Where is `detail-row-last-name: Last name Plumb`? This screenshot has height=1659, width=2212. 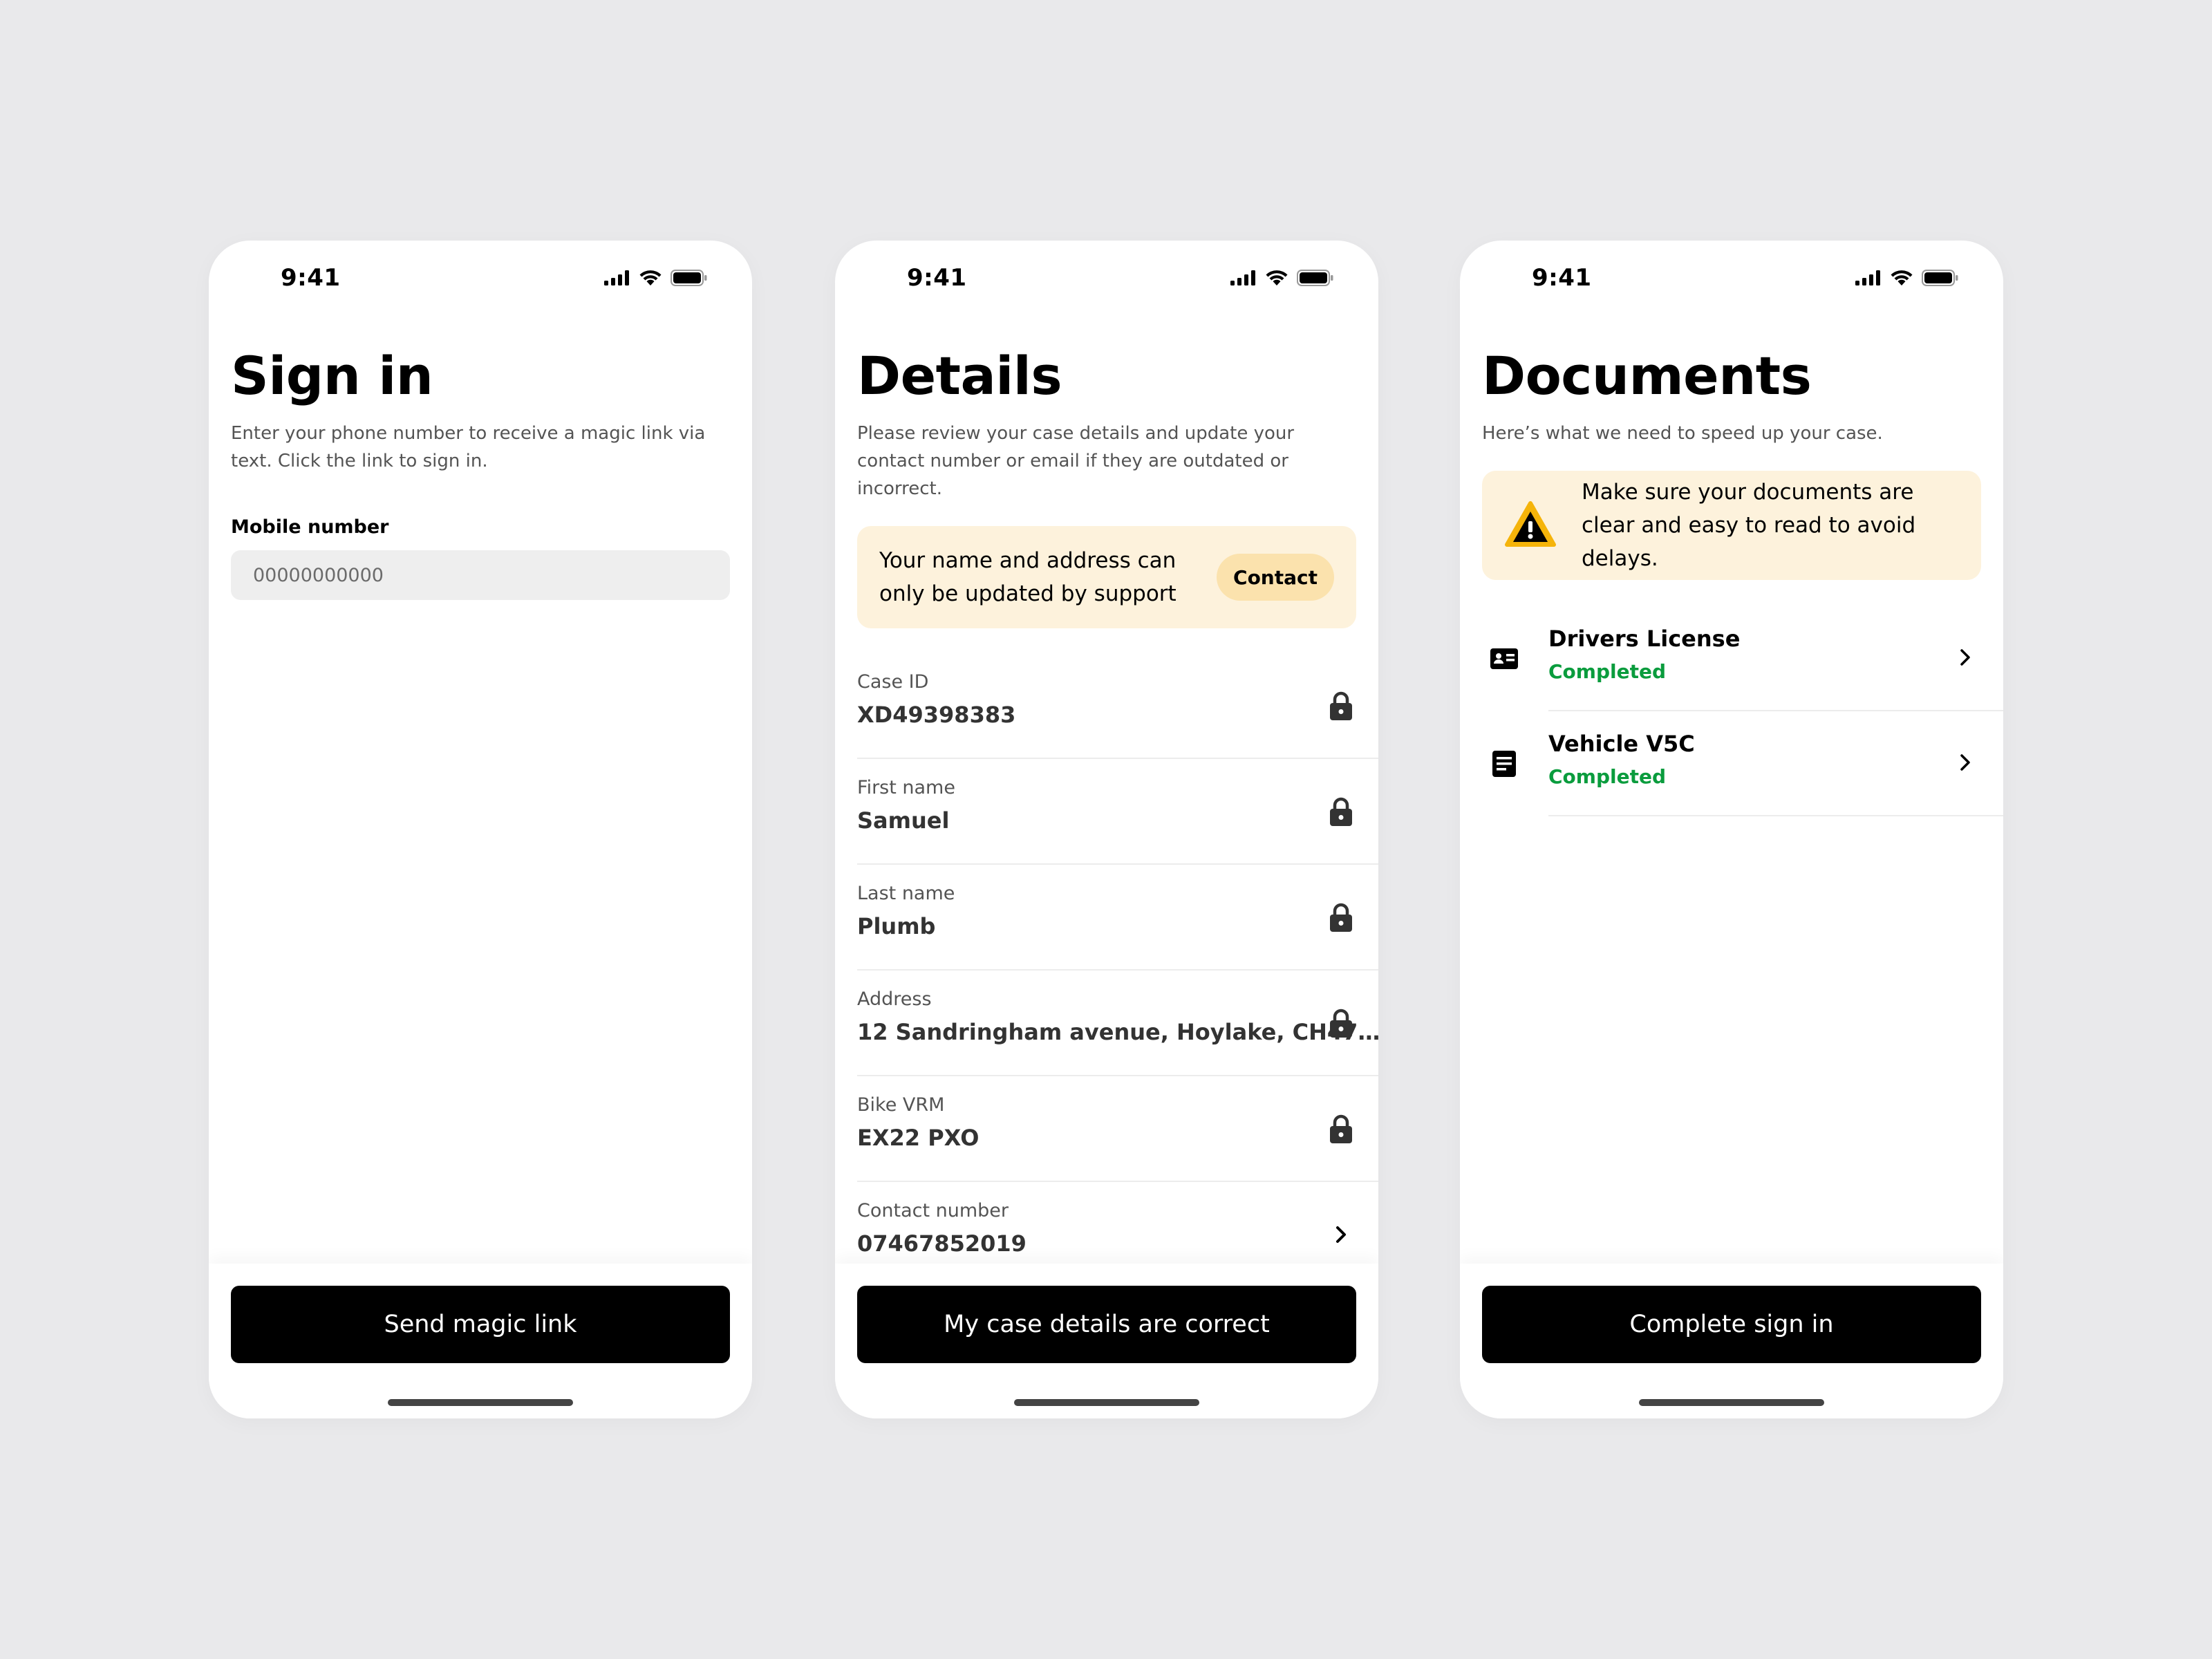 detail-row-last-name: Last name Plumb is located at coordinates (1117, 918).